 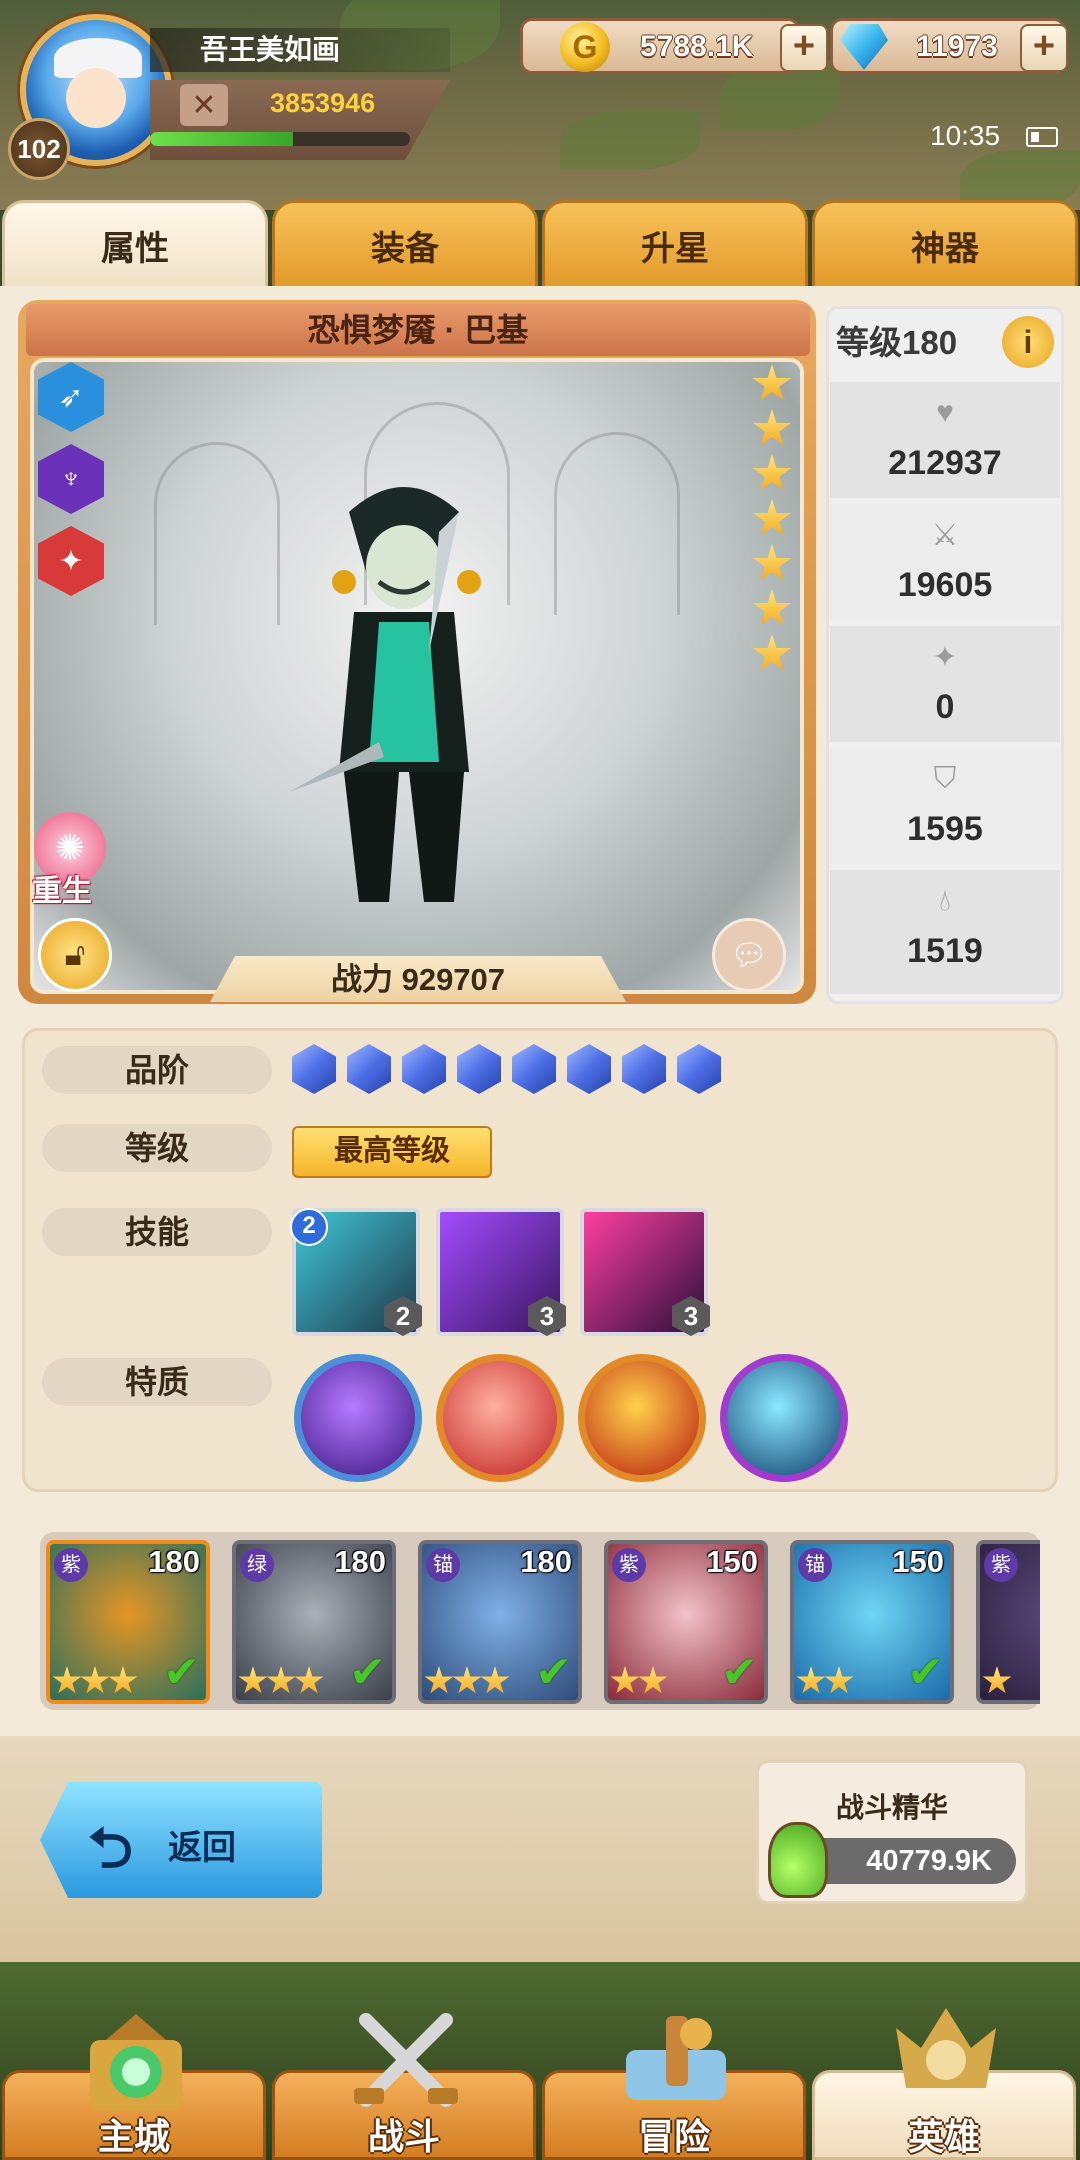 I want to click on roster-hero-card: 锚 150 ✔, so click(x=872, y=1622).